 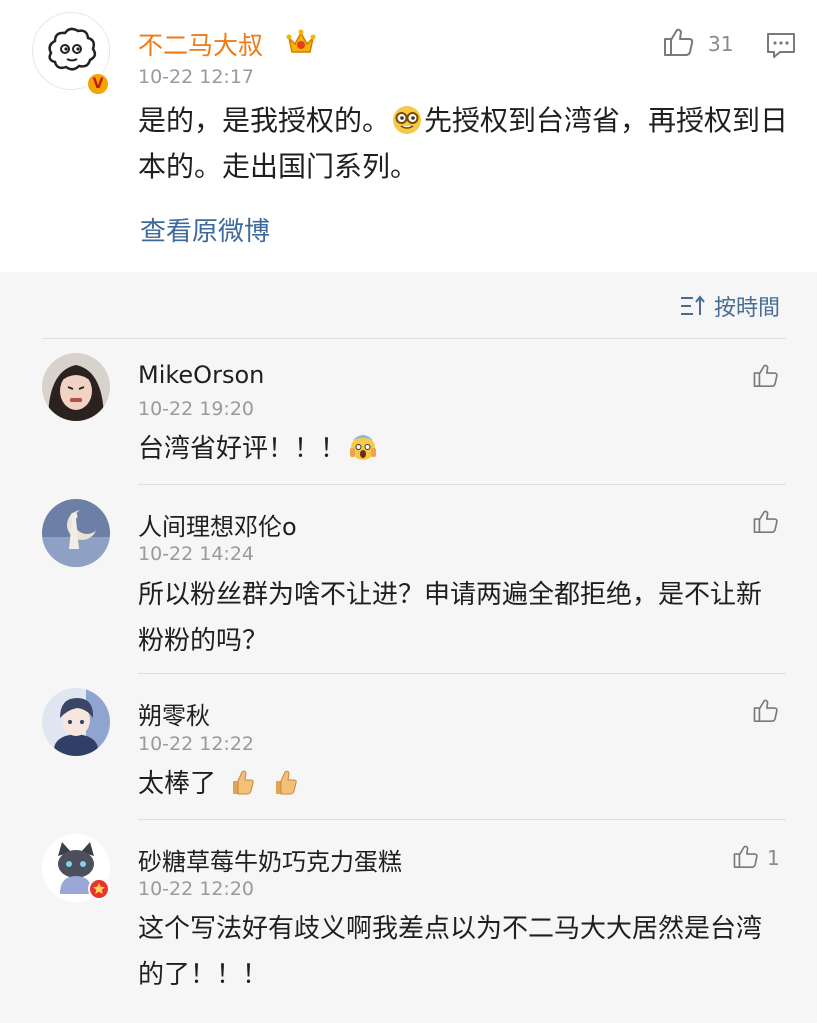 What do you see at coordinates (200, 44) in the screenshot?
I see `post-author-name: 不二马大叔` at bounding box center [200, 44].